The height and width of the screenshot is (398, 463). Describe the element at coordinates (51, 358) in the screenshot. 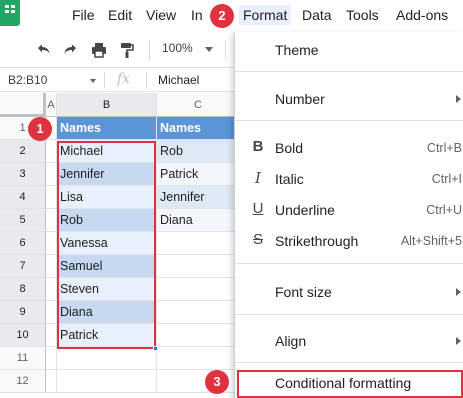

I see `cell-a11` at that location.